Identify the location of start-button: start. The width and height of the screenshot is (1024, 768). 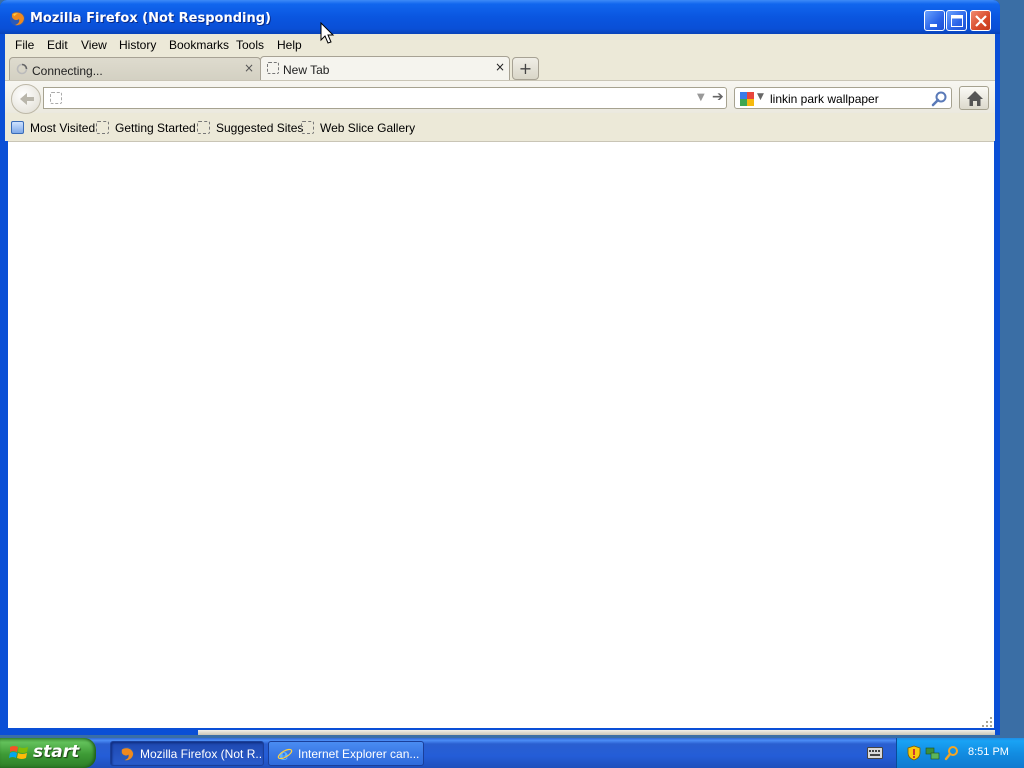
(48, 753).